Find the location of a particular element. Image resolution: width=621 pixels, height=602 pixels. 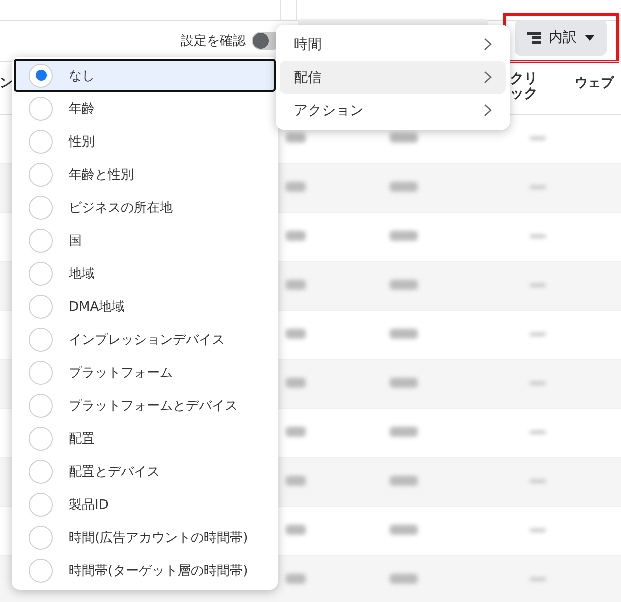

category-item: 時間 is located at coordinates (393, 44).